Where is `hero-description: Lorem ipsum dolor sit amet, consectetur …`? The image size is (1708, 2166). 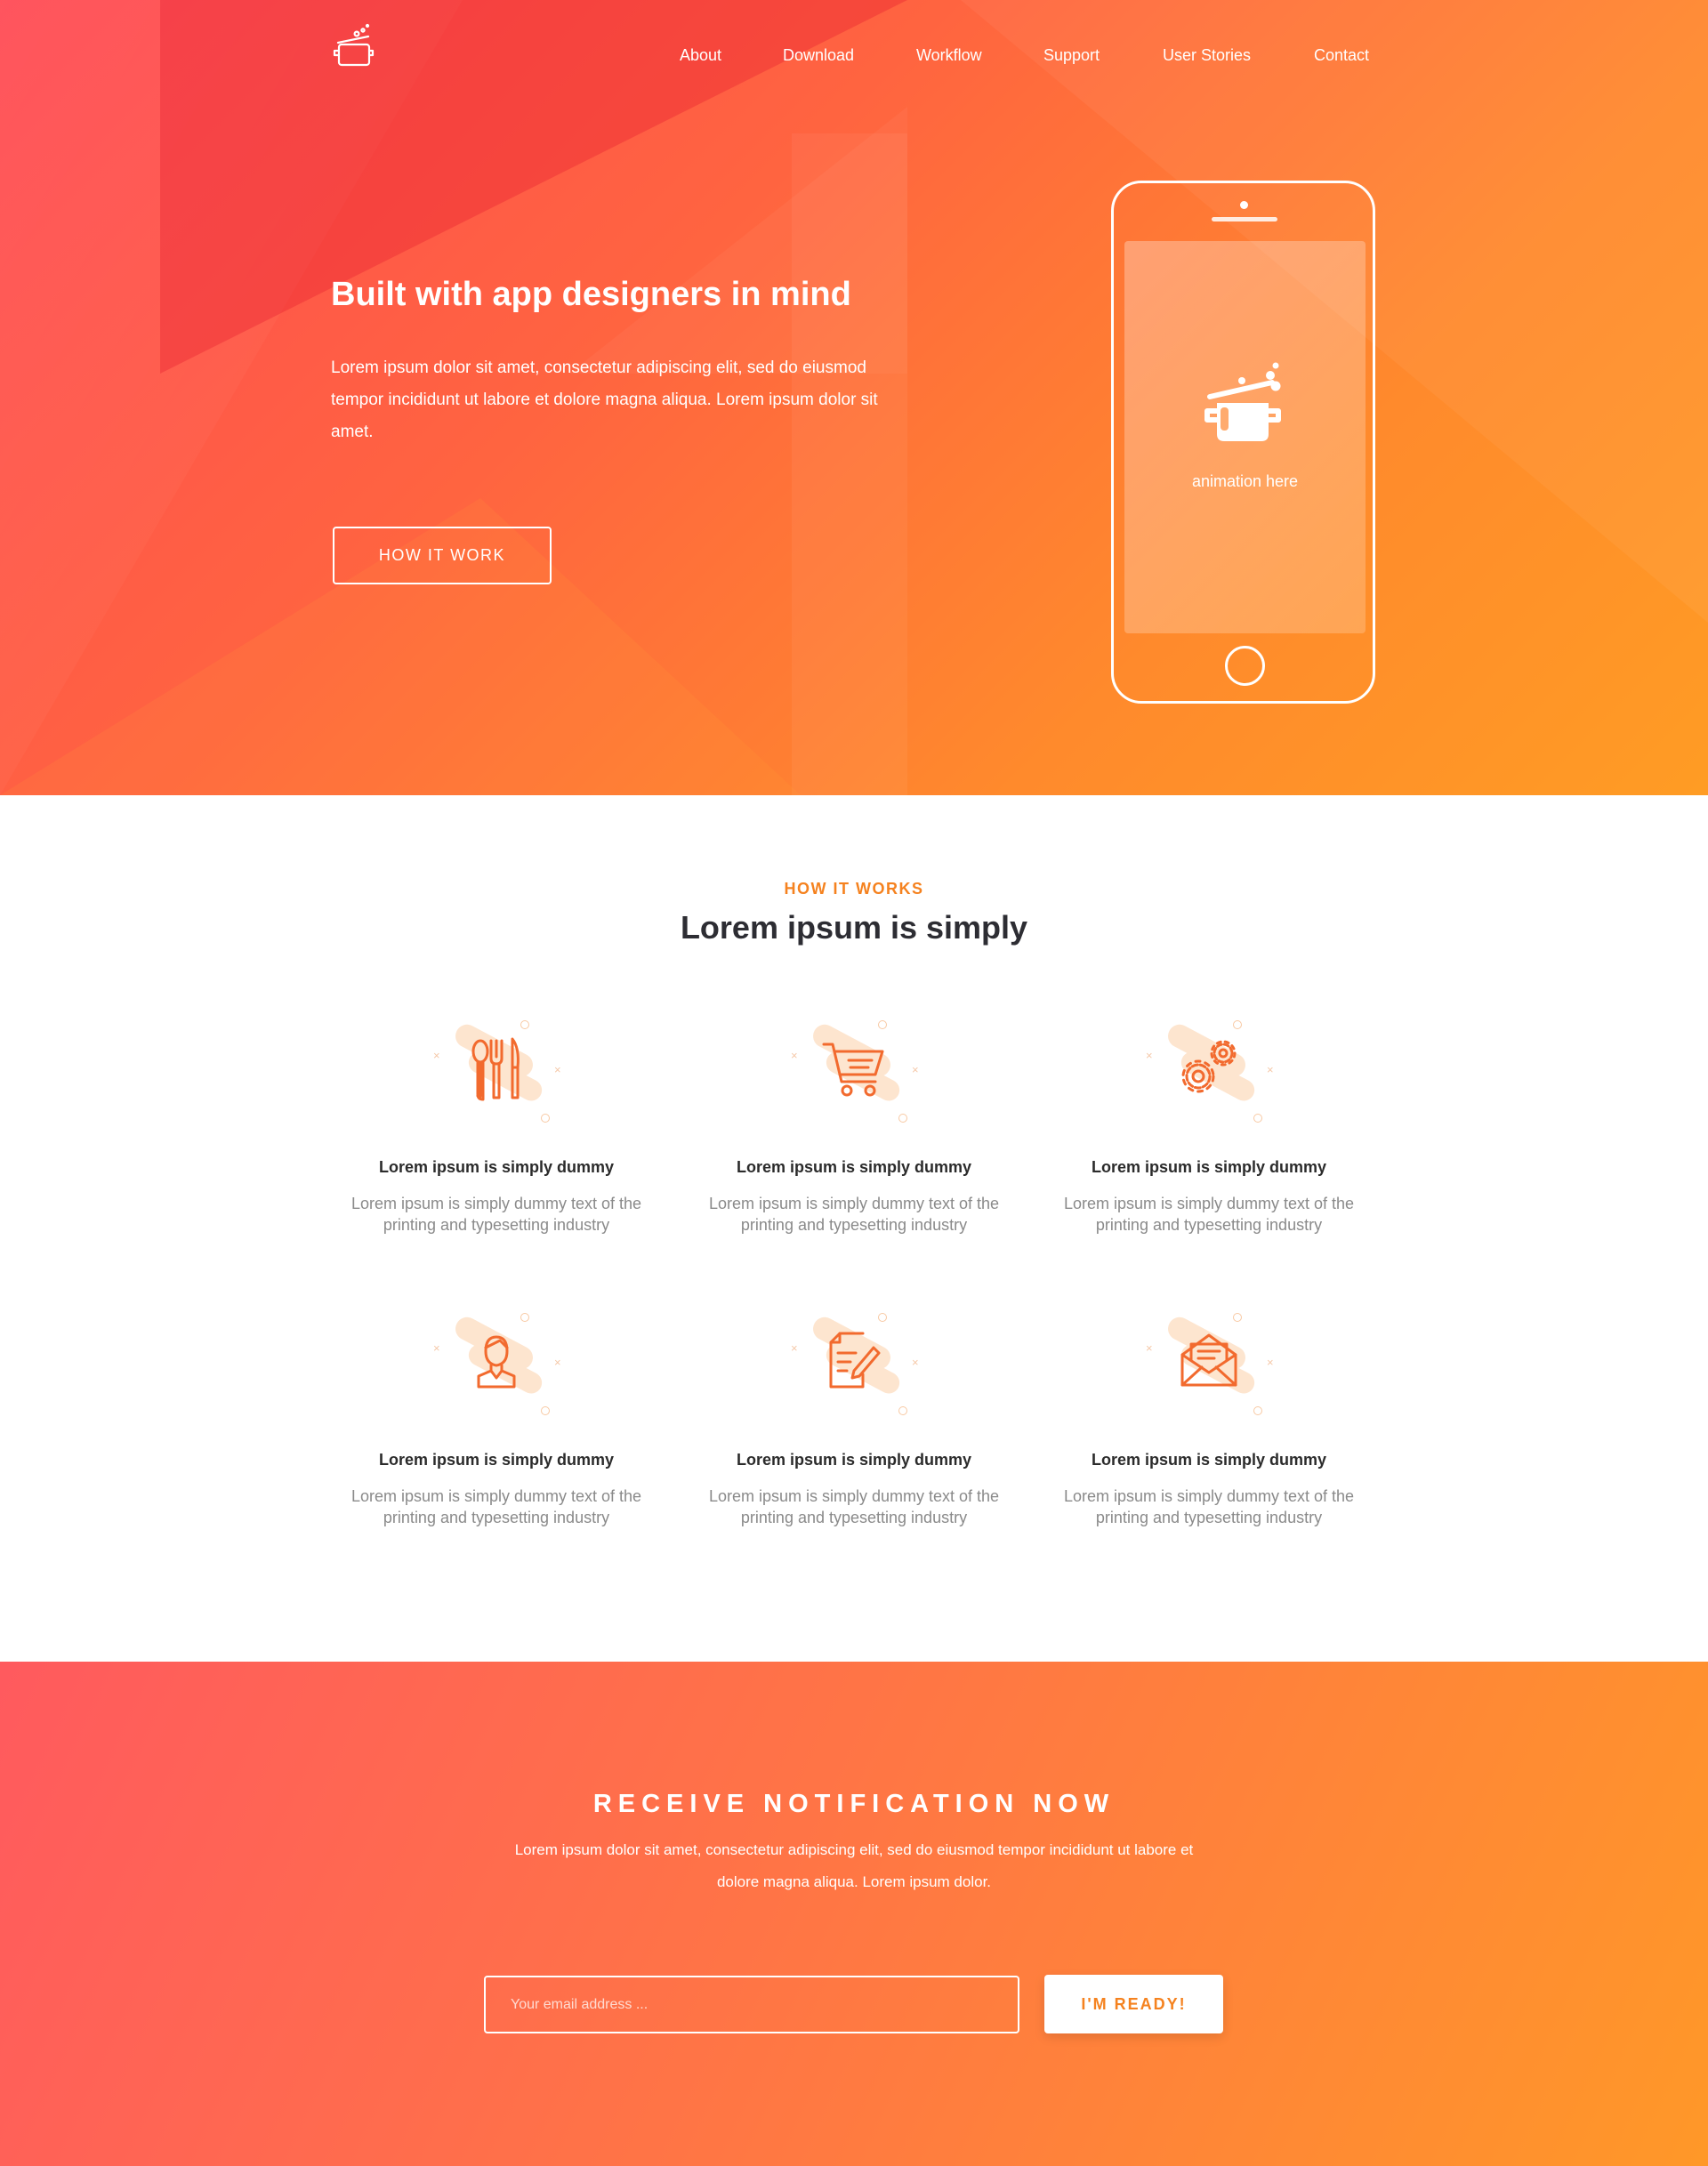
hero-description: Lorem ipsum dolor sit amet, consectetur … is located at coordinates (604, 399).